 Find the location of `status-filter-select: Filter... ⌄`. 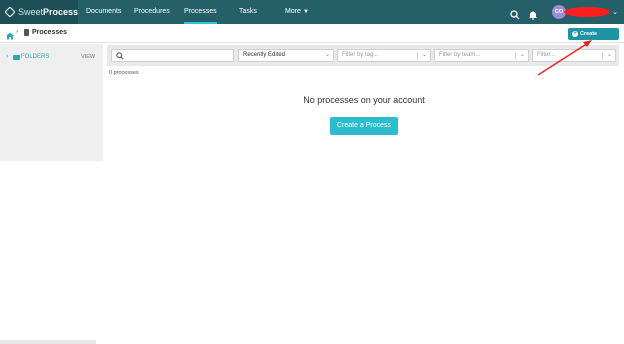

status-filter-select: Filter... ⌄ is located at coordinates (574, 55).